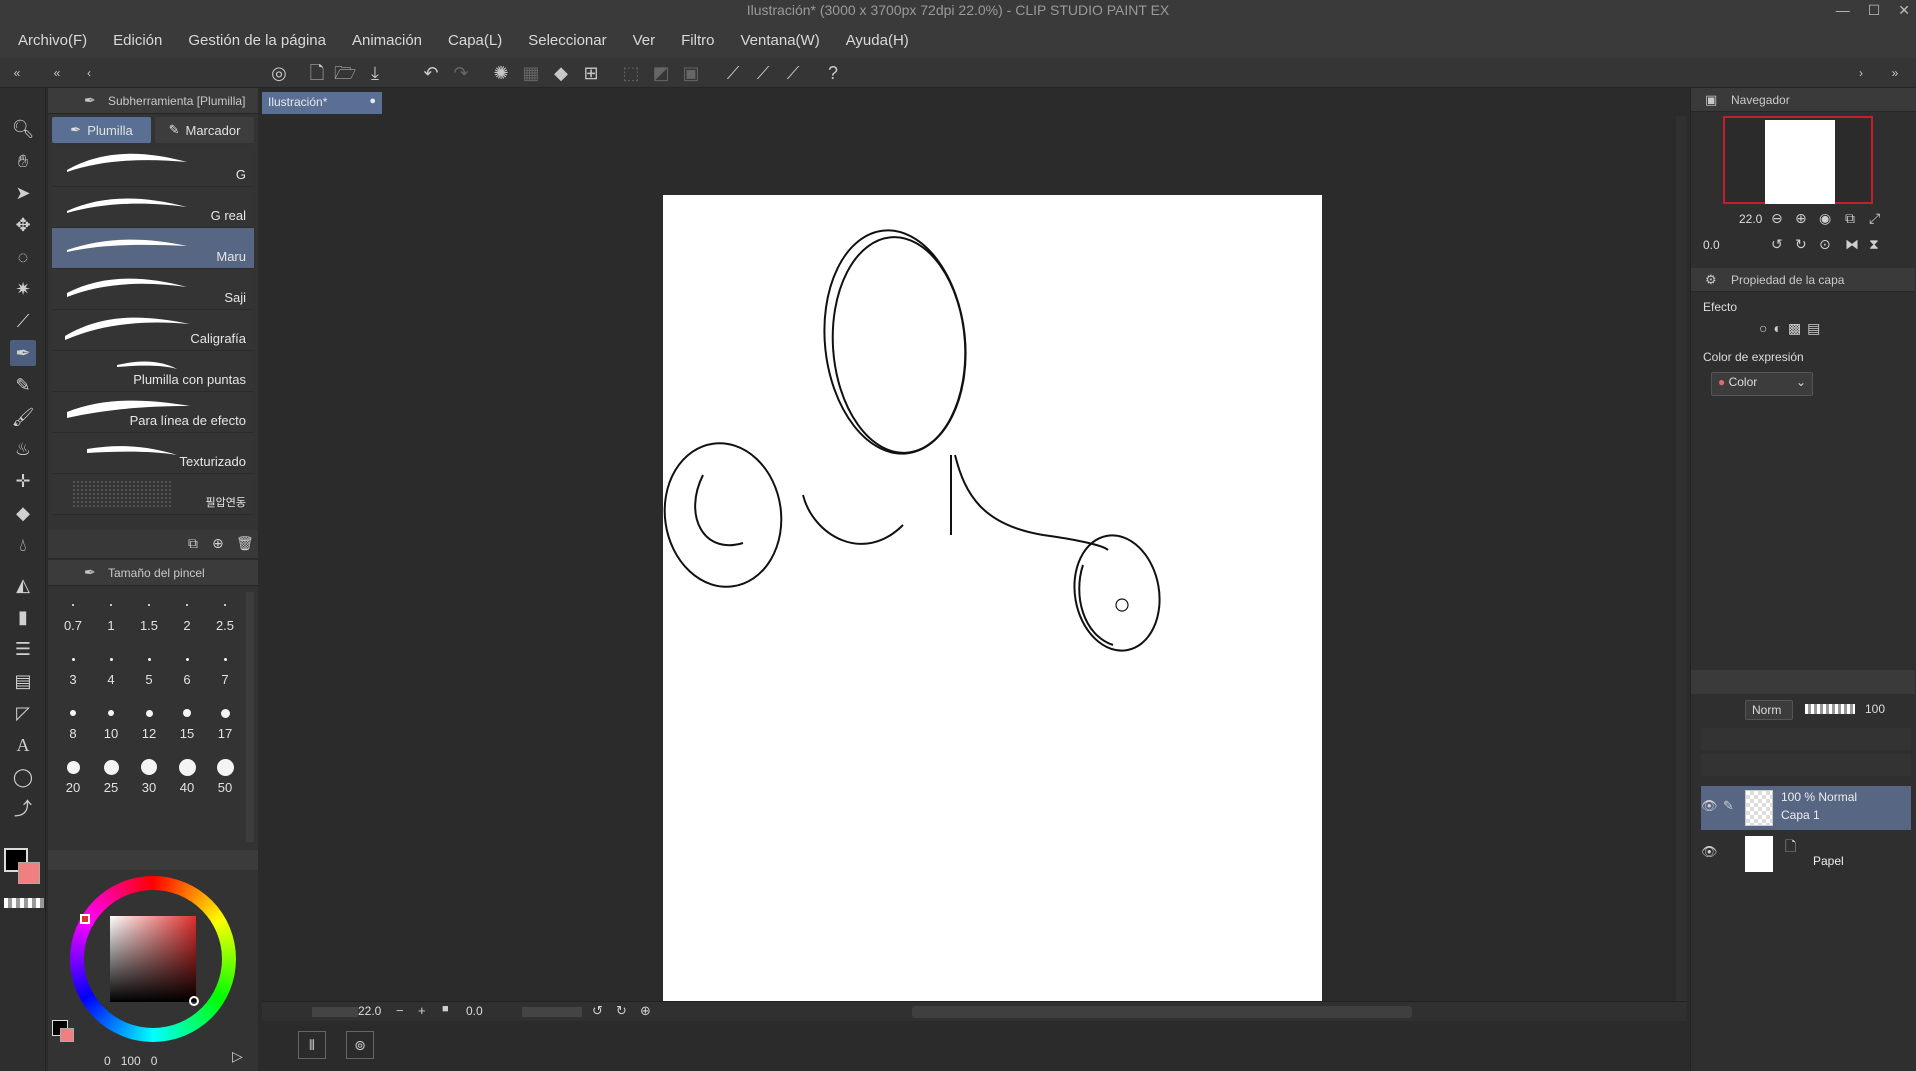 This screenshot has width=1916, height=1071. Describe the element at coordinates (153, 959) in the screenshot. I see `saturation-value-square` at that location.